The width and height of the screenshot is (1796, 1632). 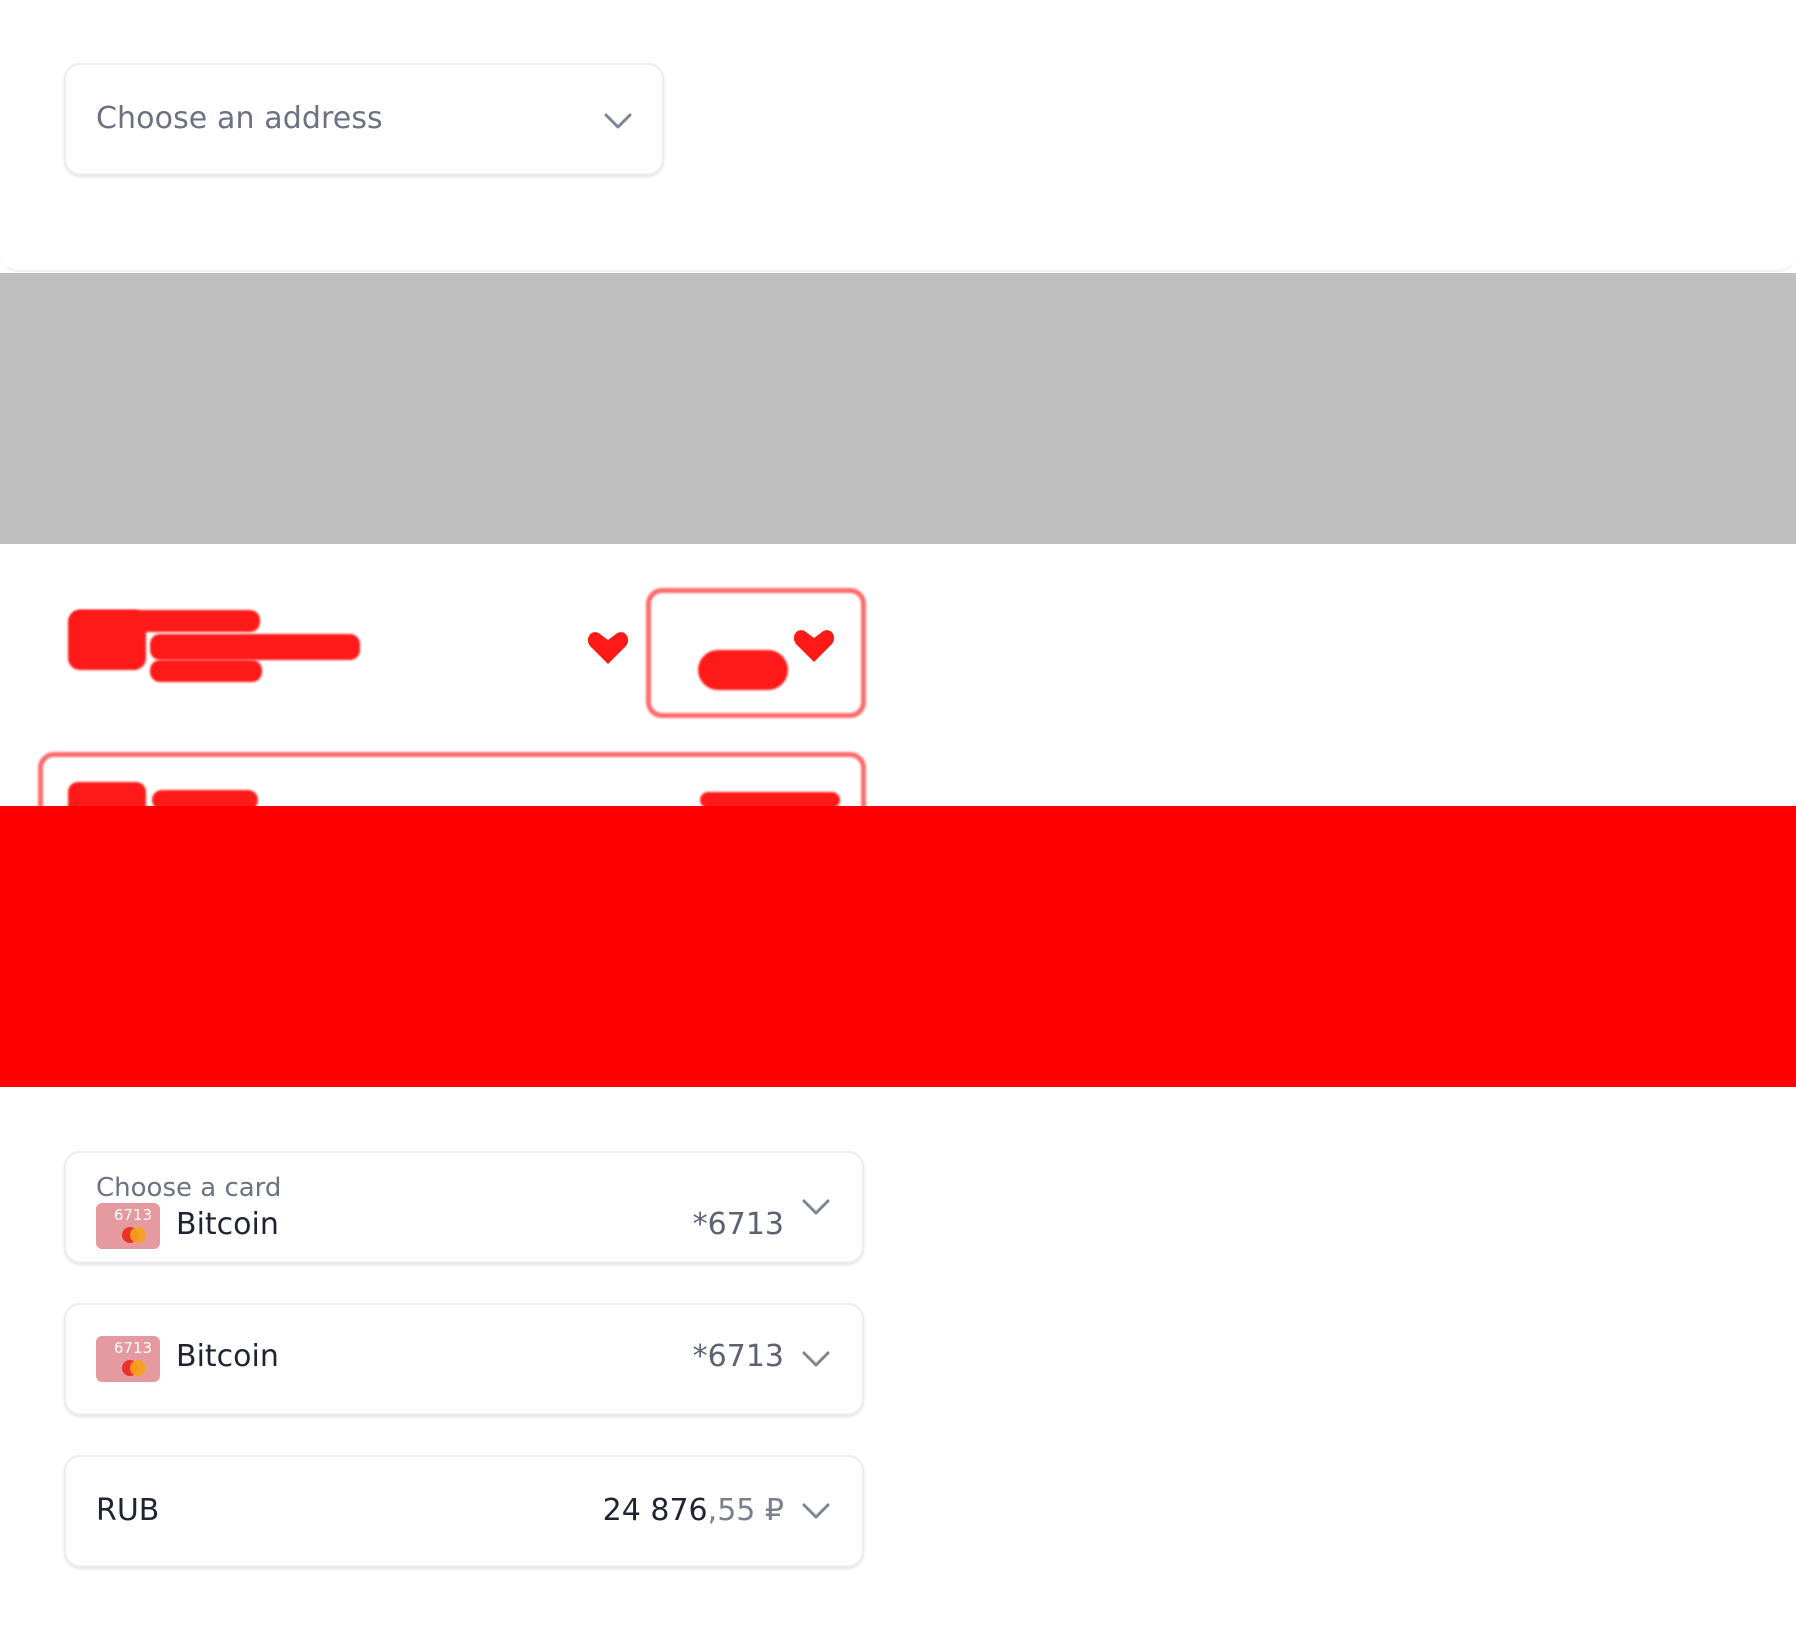 What do you see at coordinates (464, 1359) in the screenshot?
I see `card-select-plain: 6713 Bitcoin *6713` at bounding box center [464, 1359].